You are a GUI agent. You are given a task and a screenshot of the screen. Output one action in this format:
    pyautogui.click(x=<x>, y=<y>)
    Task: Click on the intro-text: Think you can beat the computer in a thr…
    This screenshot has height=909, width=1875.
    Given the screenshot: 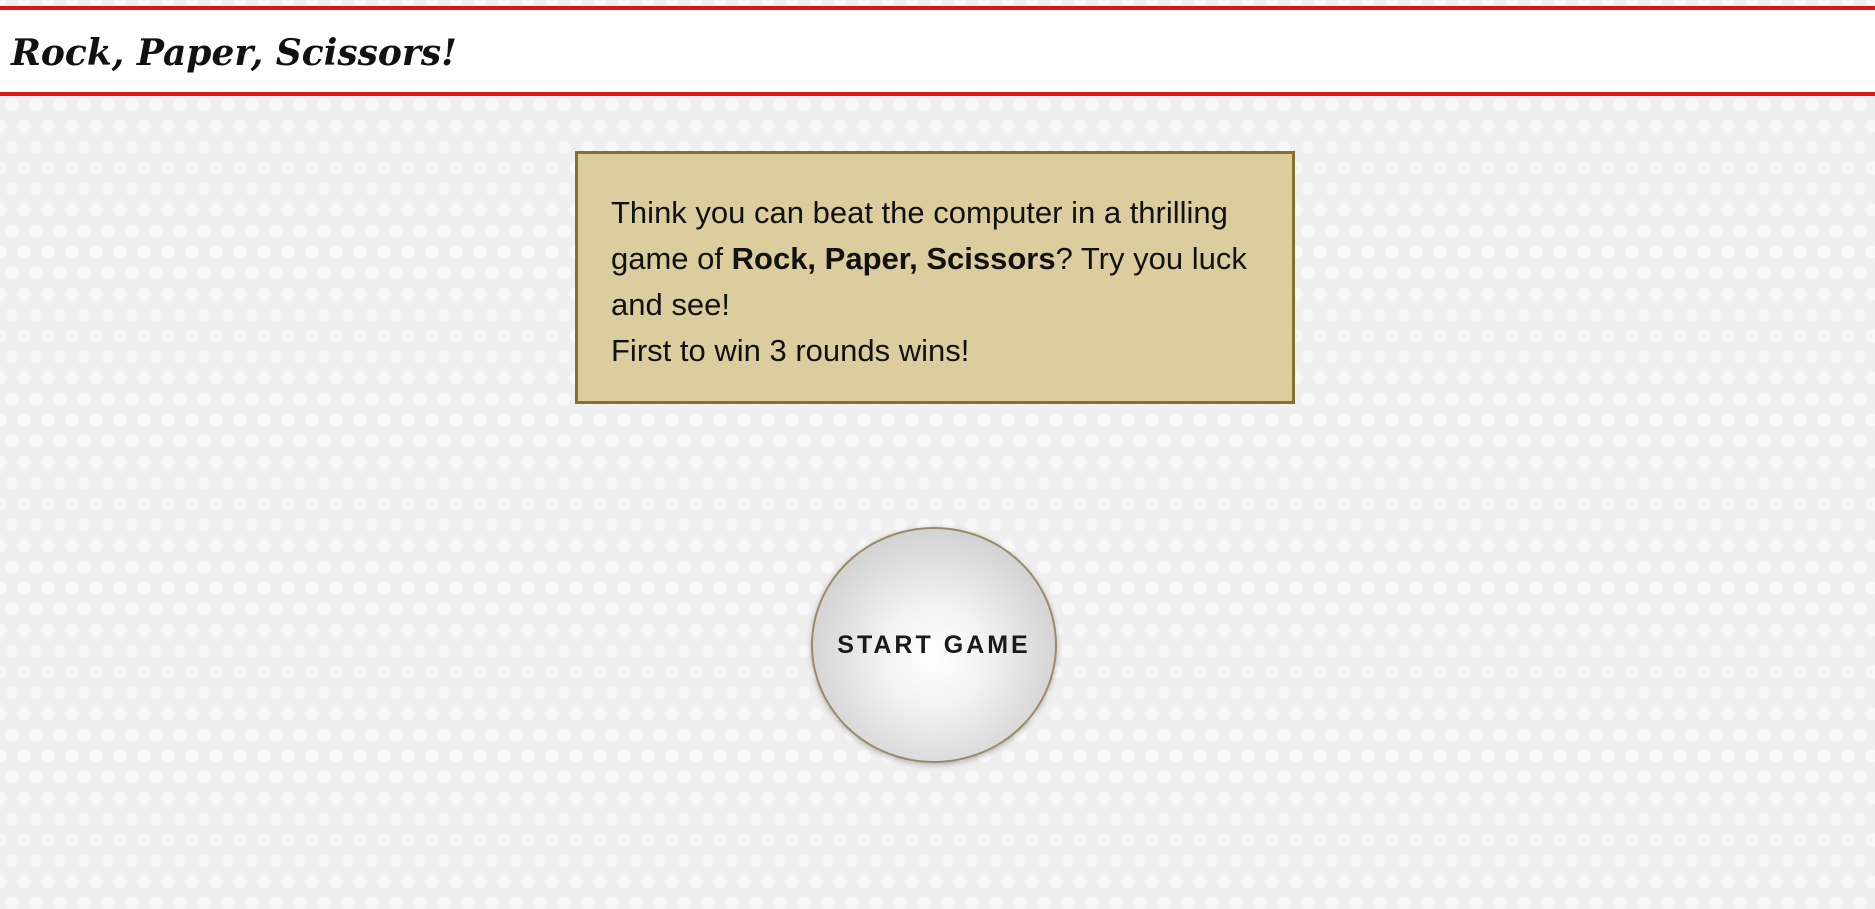 What is the action you would take?
    pyautogui.click(x=935, y=259)
    